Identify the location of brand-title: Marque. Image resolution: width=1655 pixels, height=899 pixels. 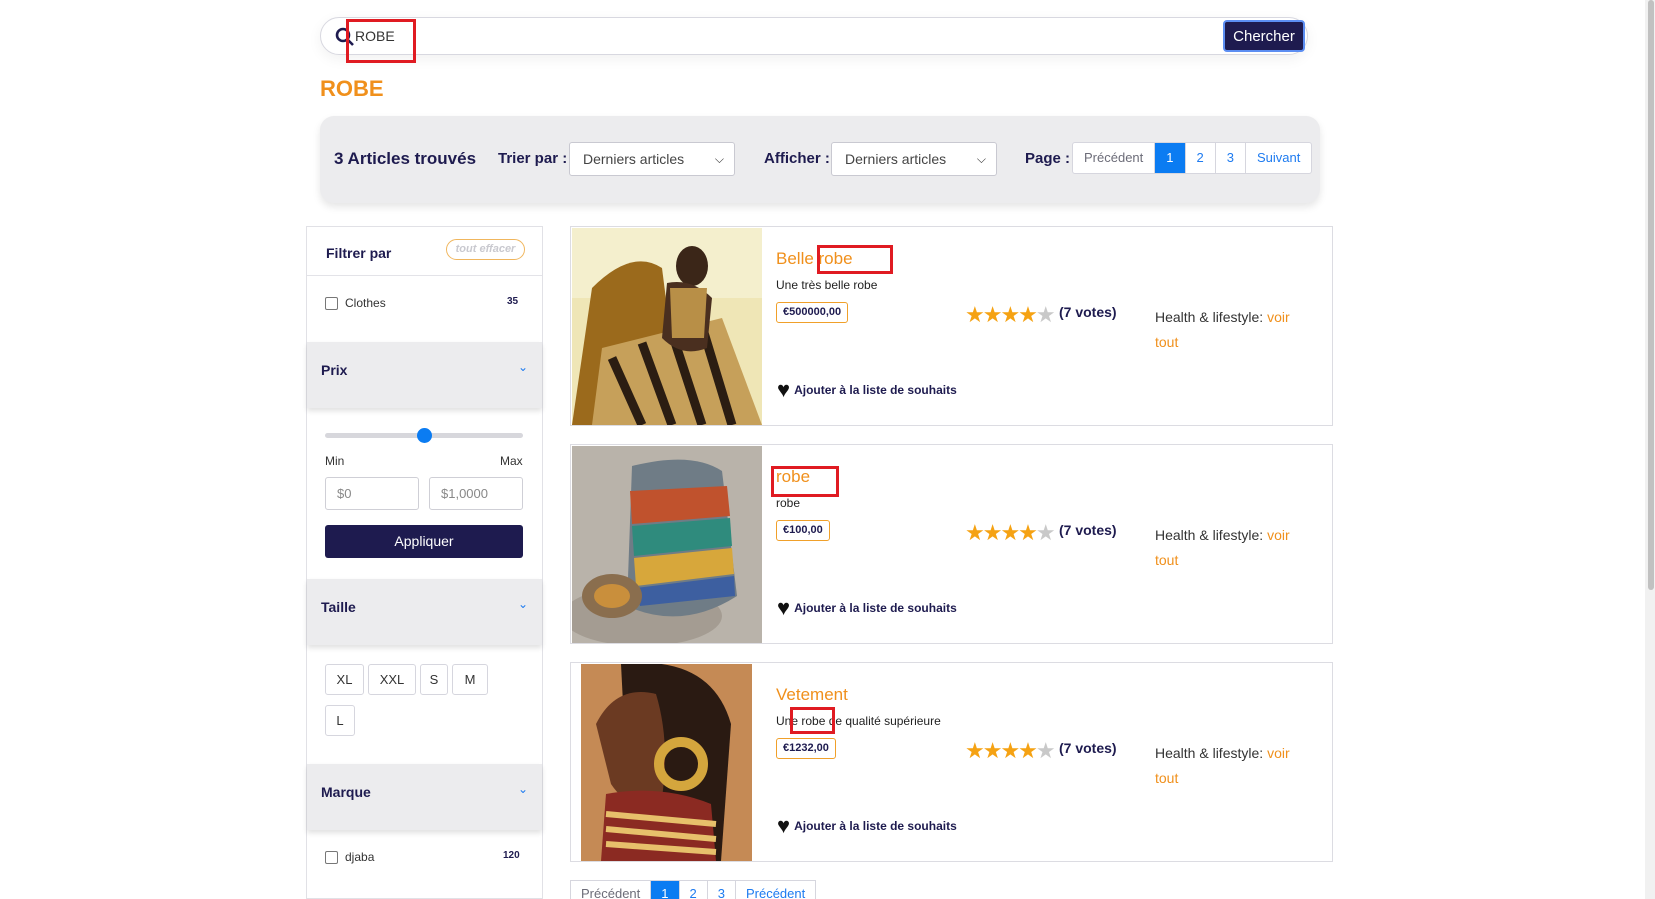
(346, 792).